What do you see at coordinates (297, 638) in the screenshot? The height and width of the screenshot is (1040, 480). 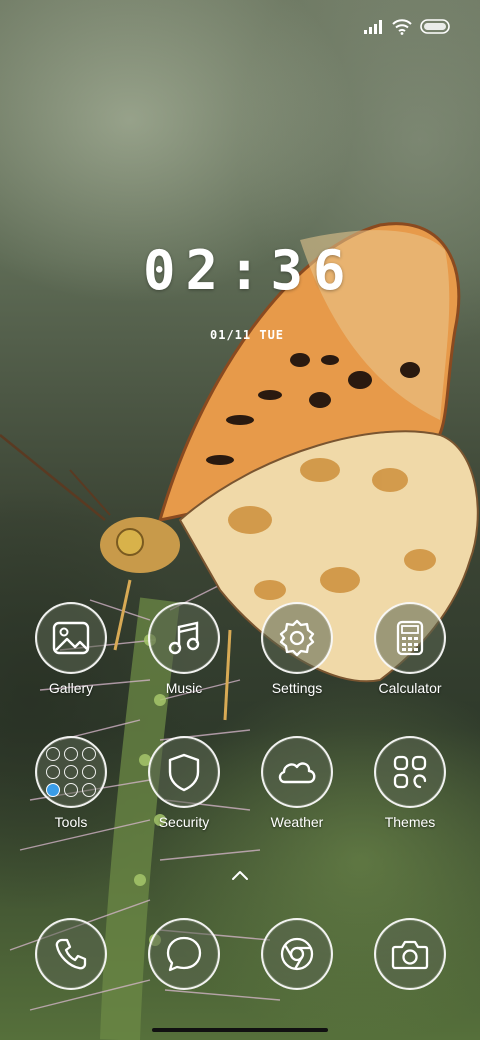 I see `settings-icon` at bounding box center [297, 638].